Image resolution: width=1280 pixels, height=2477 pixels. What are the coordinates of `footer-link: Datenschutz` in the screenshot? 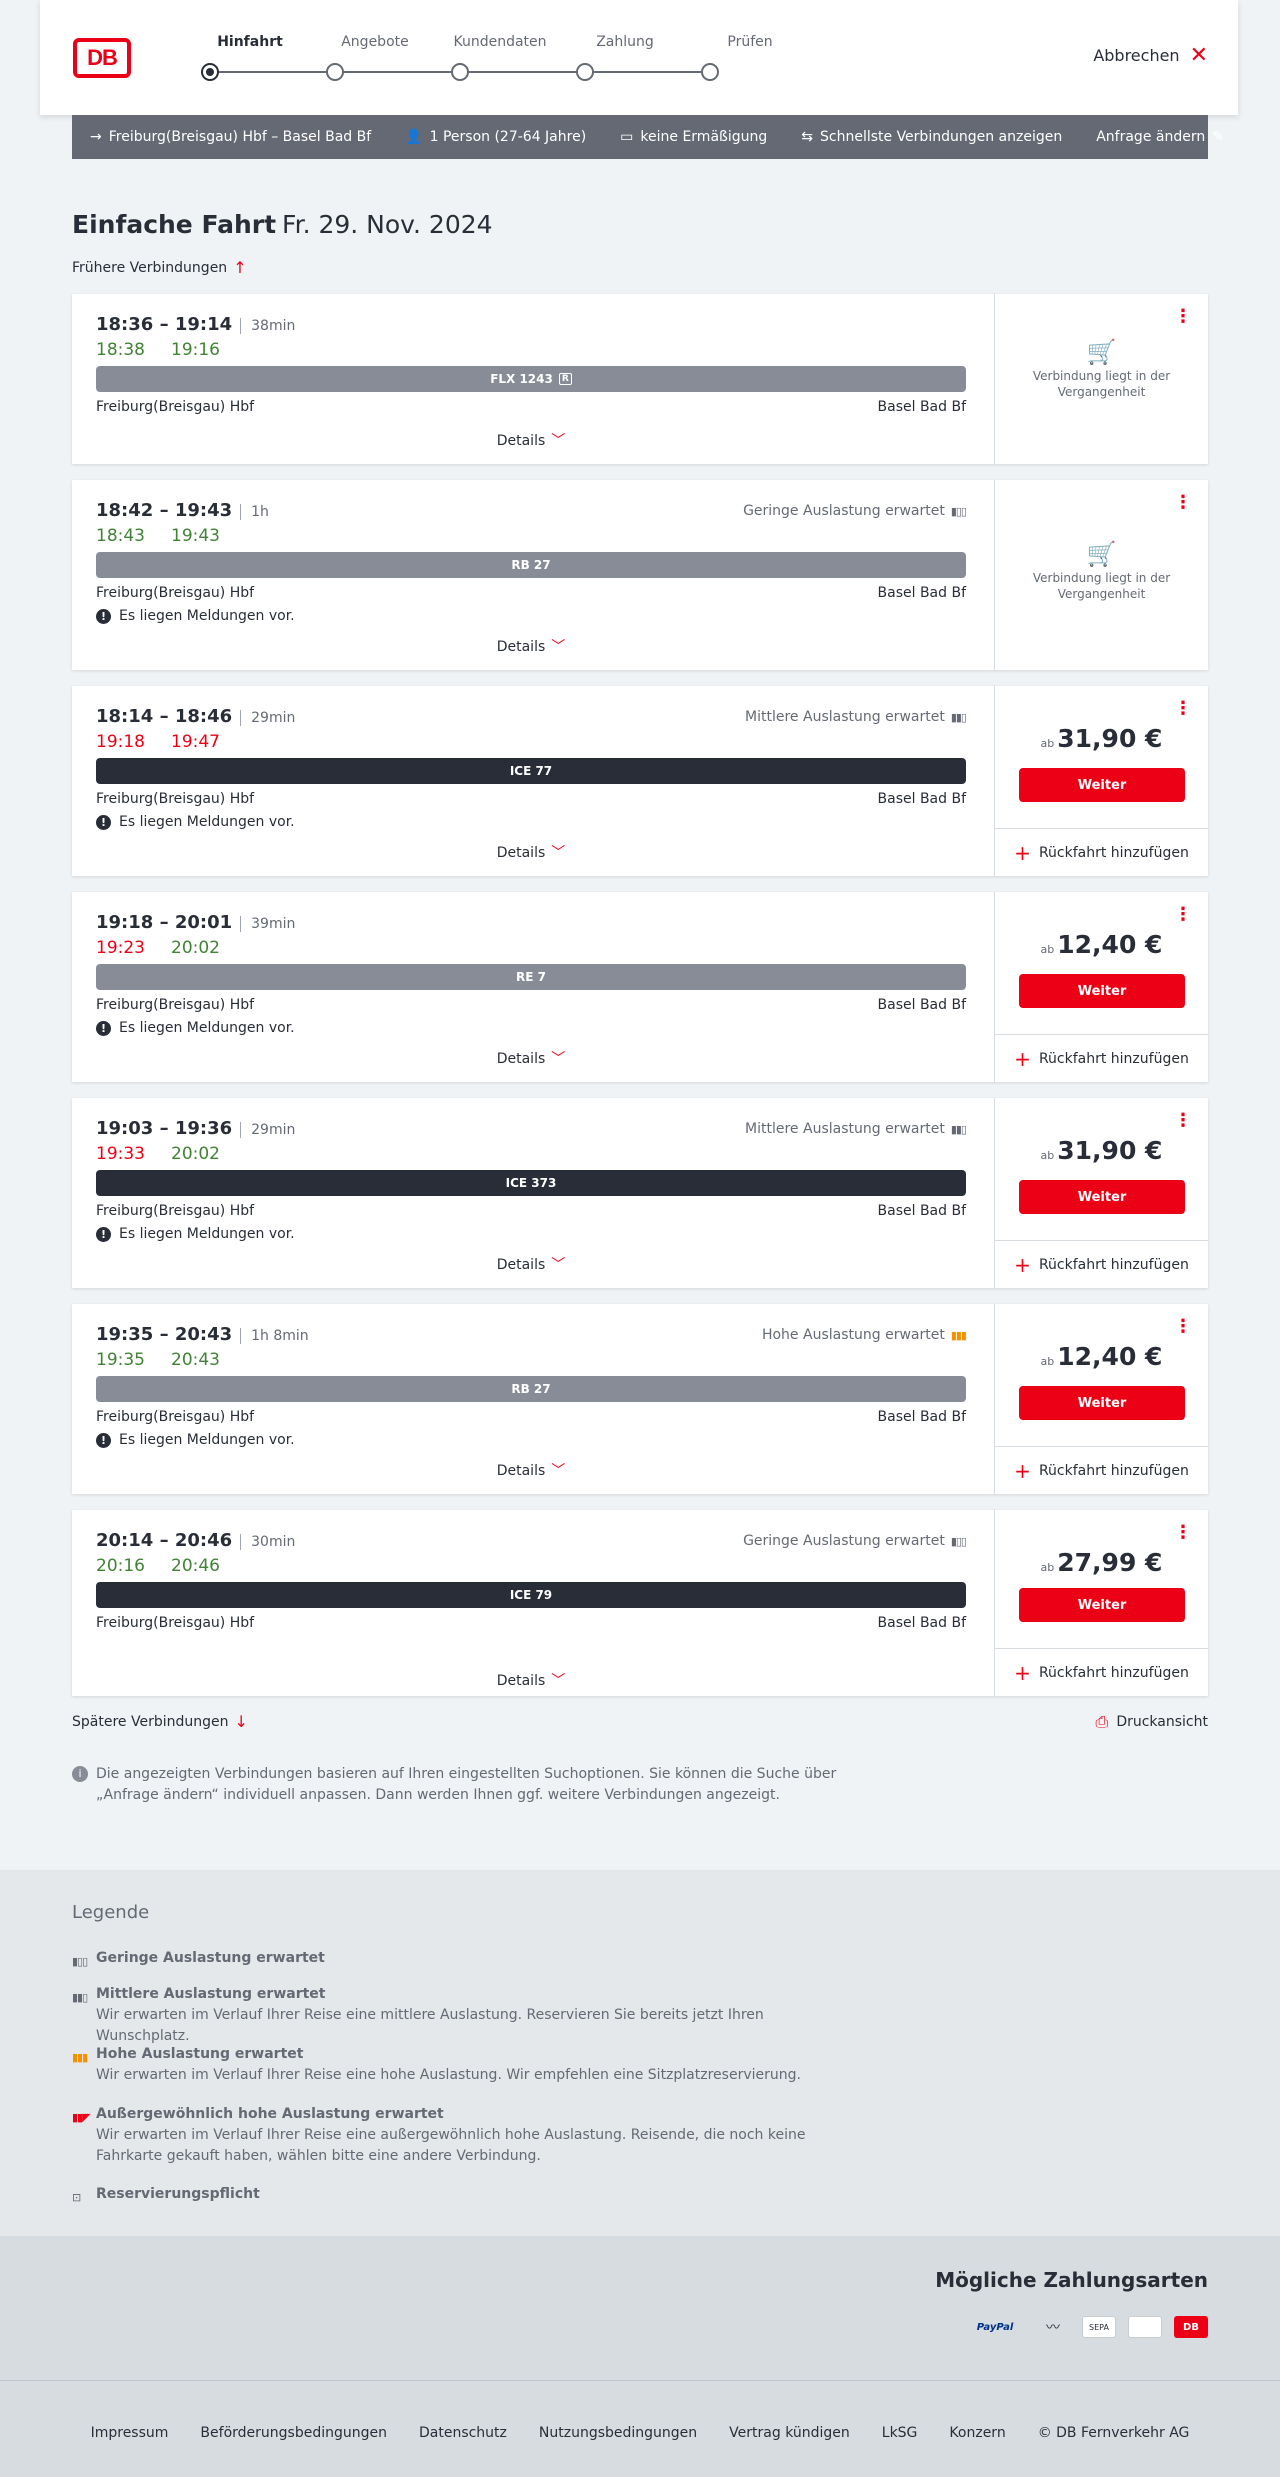 It's located at (463, 2433).